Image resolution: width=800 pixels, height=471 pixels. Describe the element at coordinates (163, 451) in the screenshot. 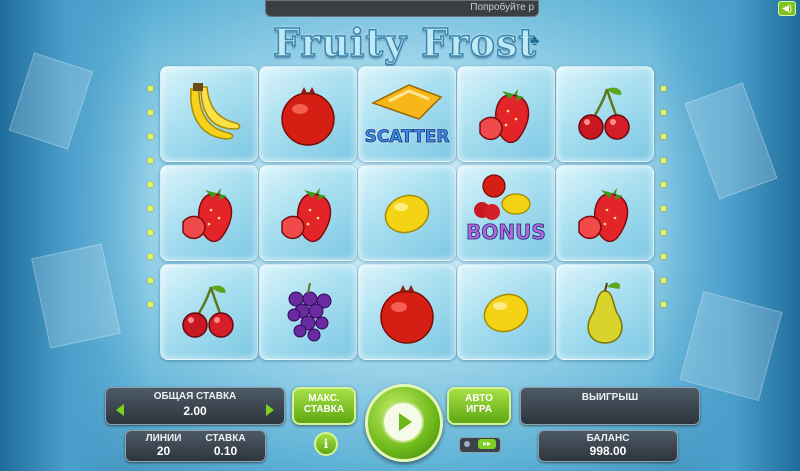

I see `lines-value: 20` at that location.